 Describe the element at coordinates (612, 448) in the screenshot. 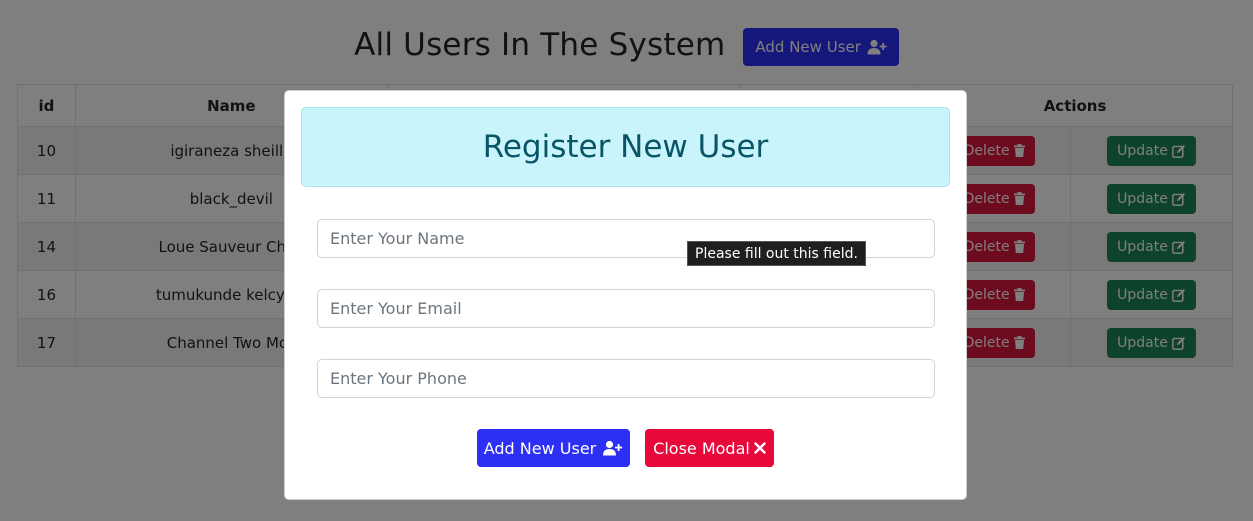

I see `user-plus-icon` at that location.